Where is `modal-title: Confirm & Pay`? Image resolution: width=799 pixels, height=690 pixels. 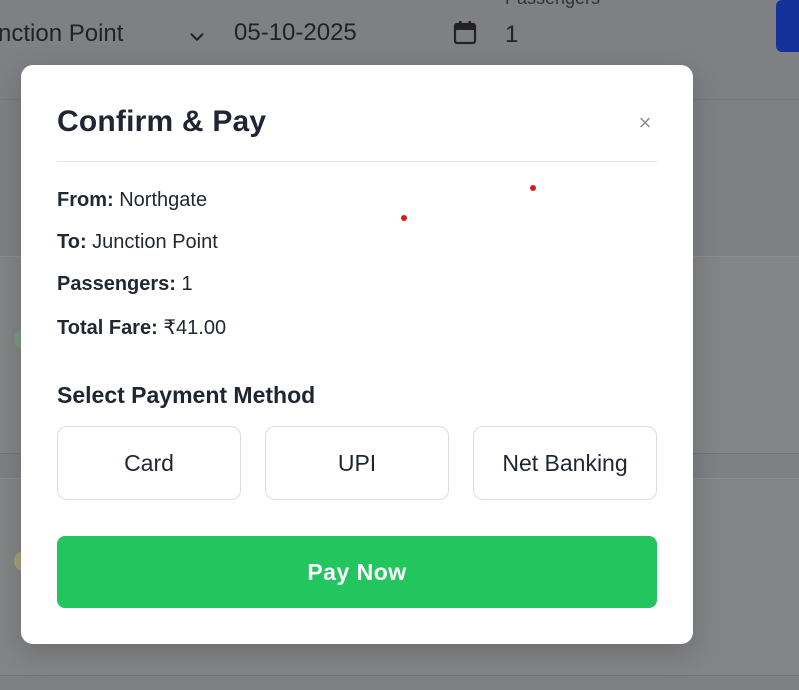 modal-title: Confirm & Pay is located at coordinates (162, 121).